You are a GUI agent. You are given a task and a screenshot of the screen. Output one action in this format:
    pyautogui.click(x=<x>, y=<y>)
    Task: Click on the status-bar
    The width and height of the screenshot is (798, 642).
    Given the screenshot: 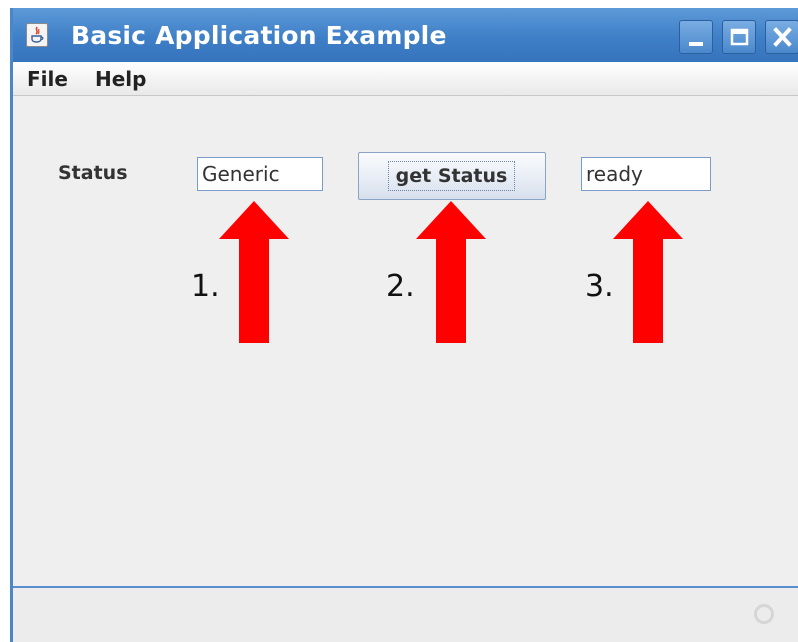 What is the action you would take?
    pyautogui.click(x=405, y=615)
    